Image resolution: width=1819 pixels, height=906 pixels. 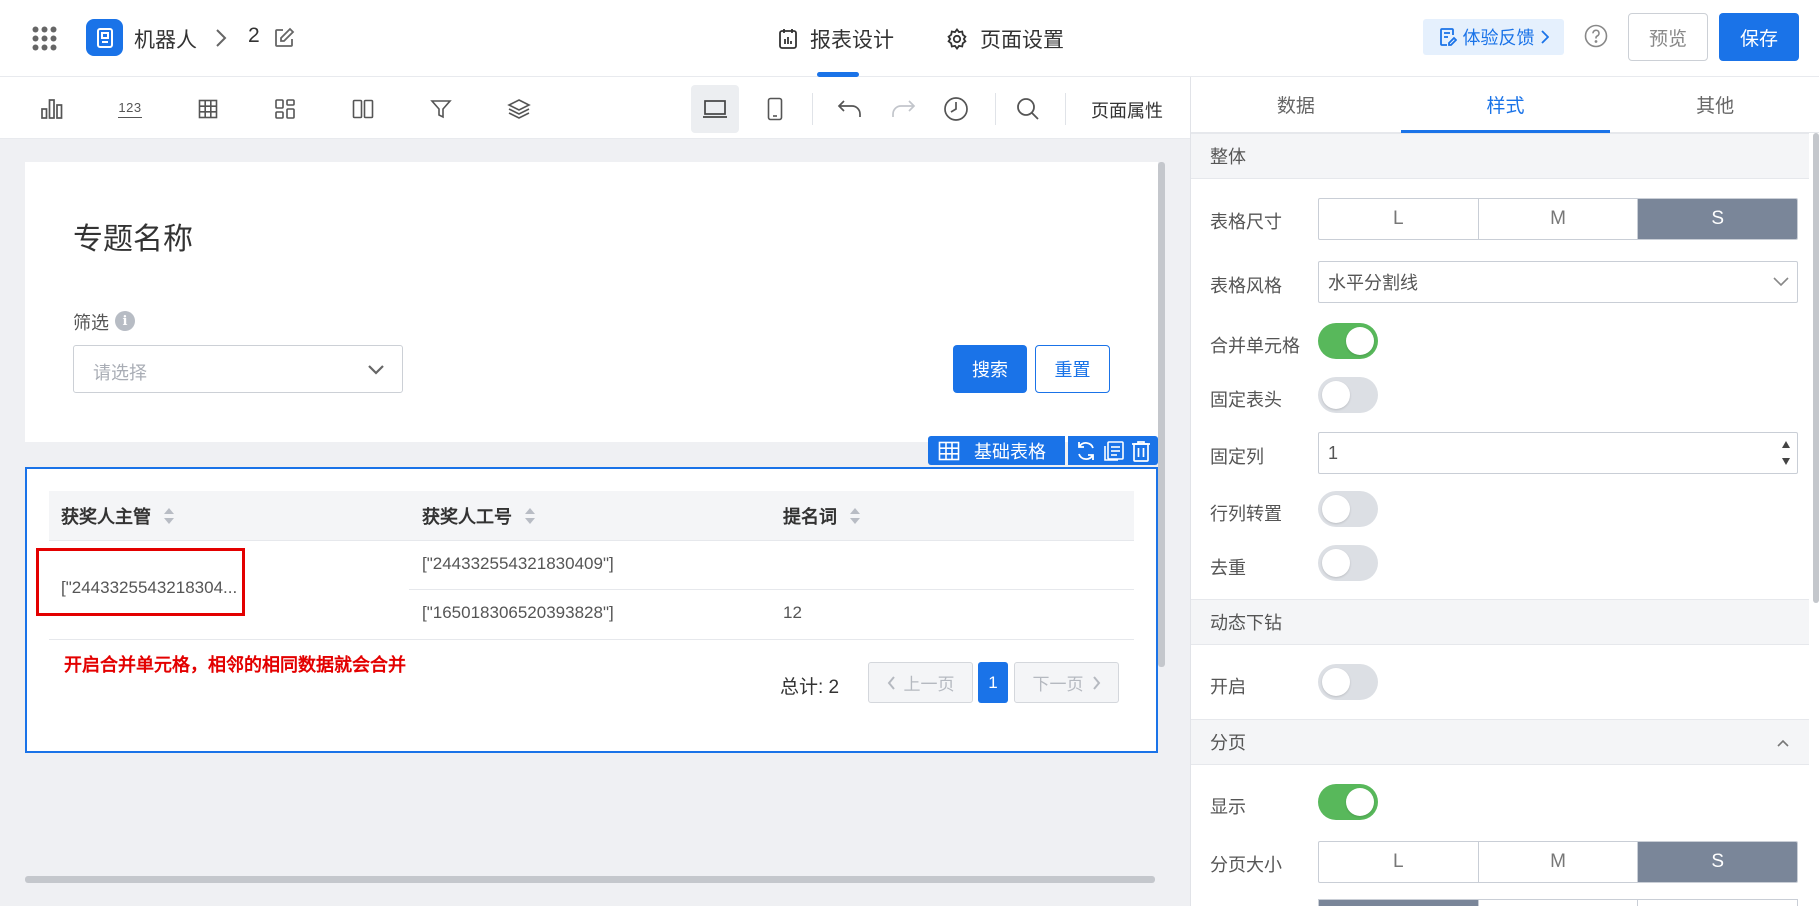 I want to click on reset-button: 重置, so click(x=1072, y=369).